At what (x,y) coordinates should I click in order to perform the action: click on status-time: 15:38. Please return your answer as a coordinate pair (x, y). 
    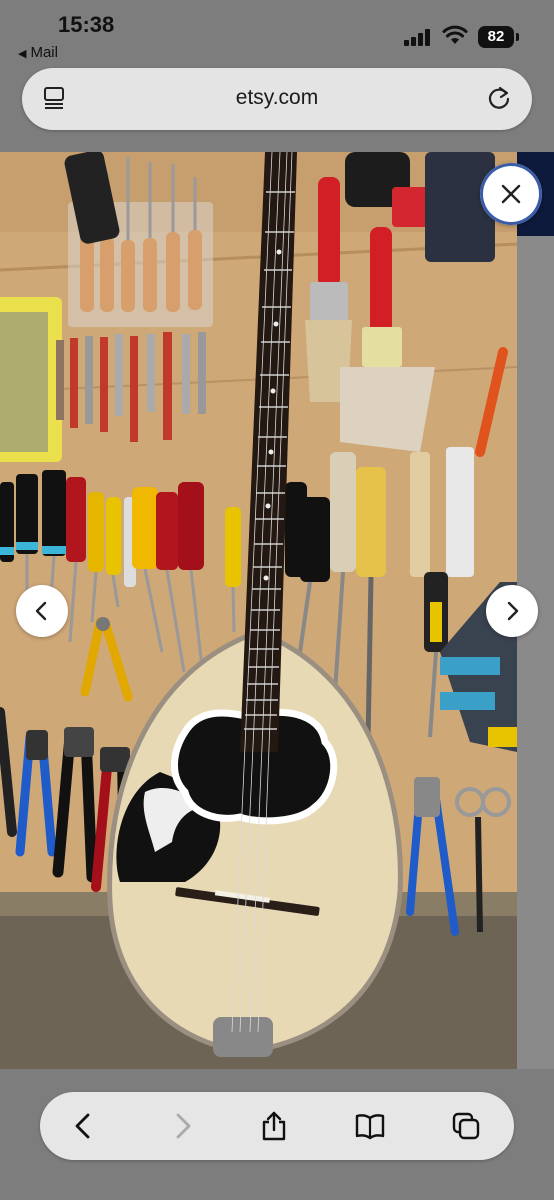
    Looking at the image, I should click on (86, 24).